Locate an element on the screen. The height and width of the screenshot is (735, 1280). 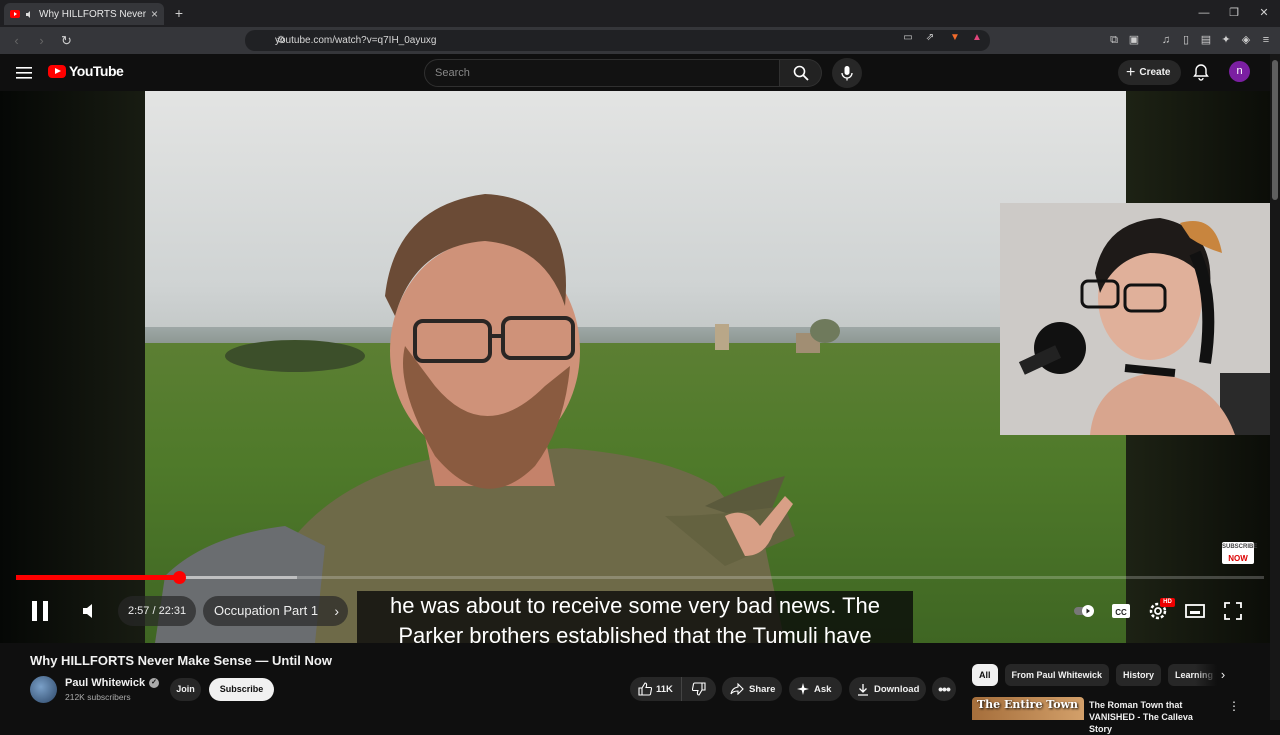
subtitles-icon: CC is located at coordinates (1121, 611).